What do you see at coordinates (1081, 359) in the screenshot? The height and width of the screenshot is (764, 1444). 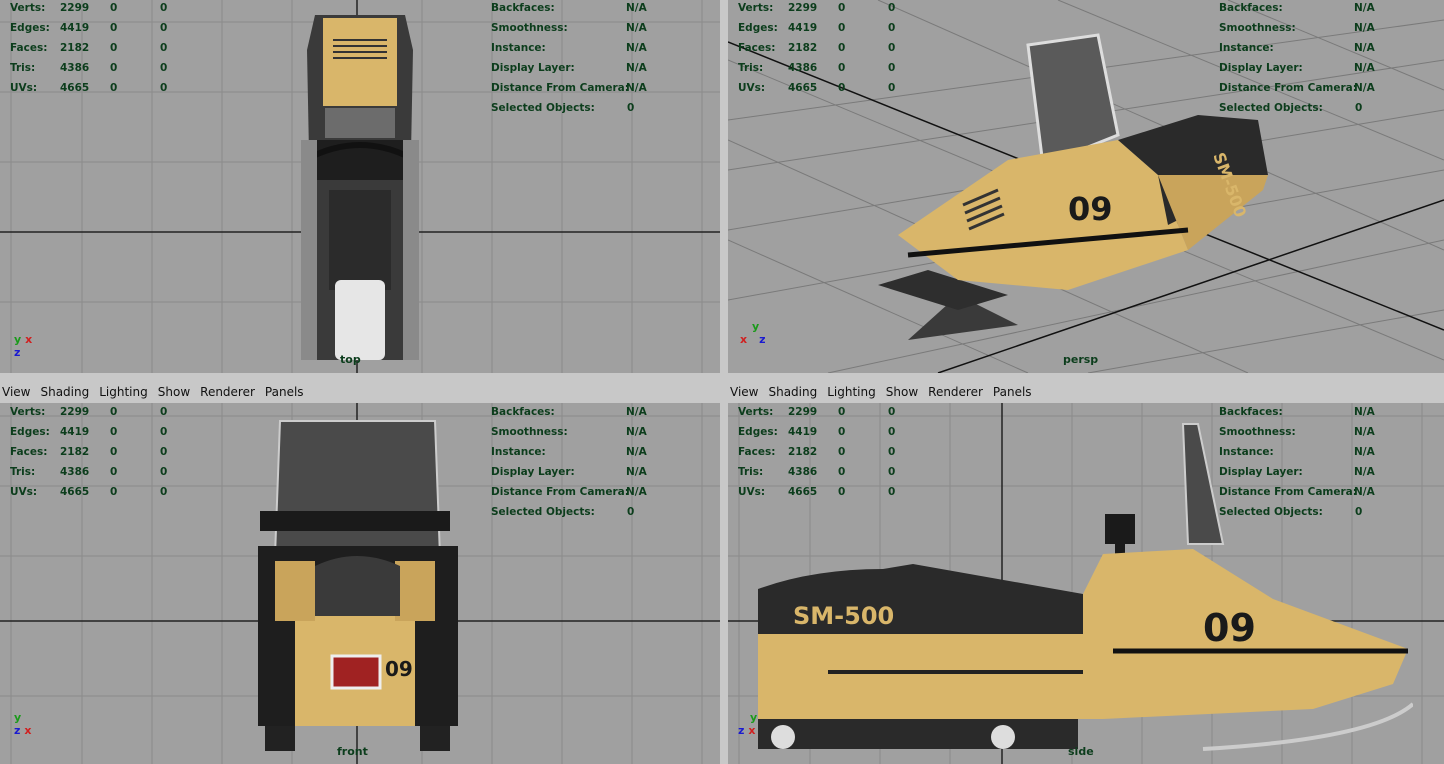 I see `camera-label-persp: persp` at bounding box center [1081, 359].